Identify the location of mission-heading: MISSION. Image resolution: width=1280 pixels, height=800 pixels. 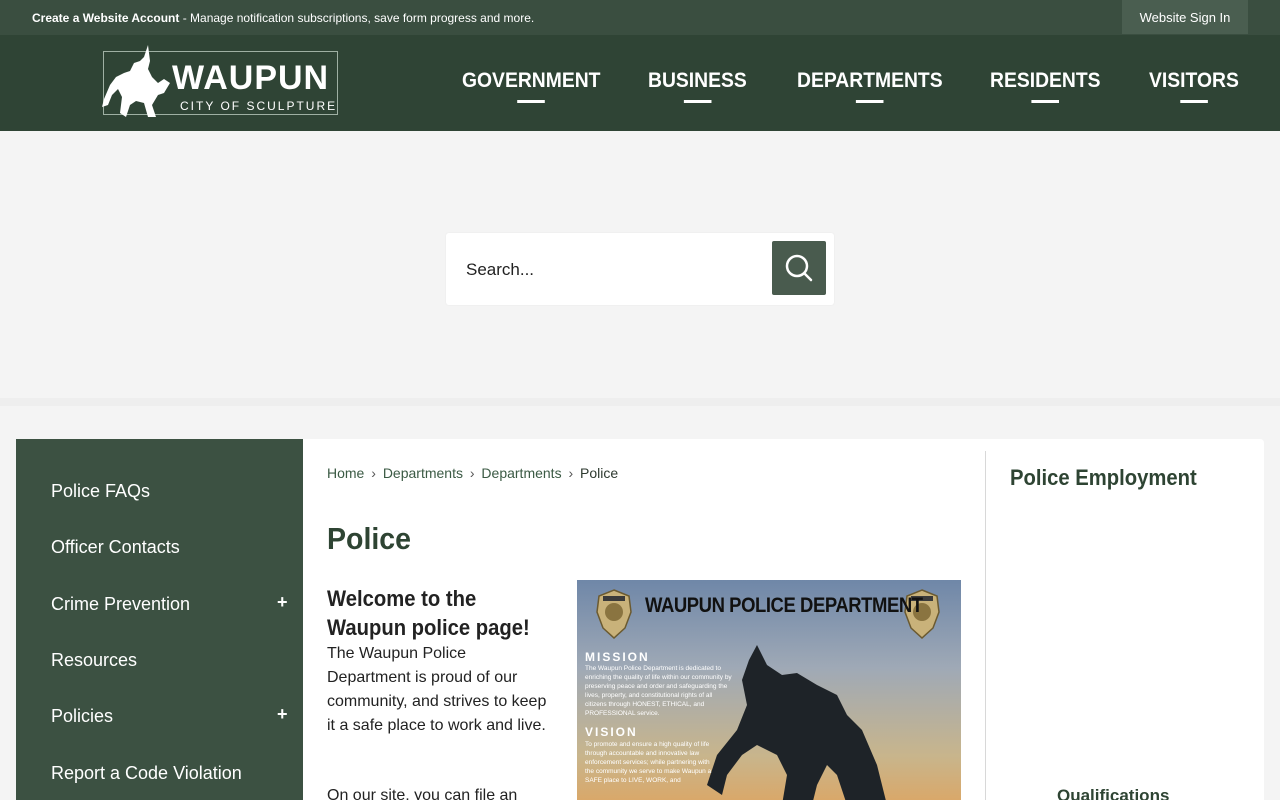
(617, 657).